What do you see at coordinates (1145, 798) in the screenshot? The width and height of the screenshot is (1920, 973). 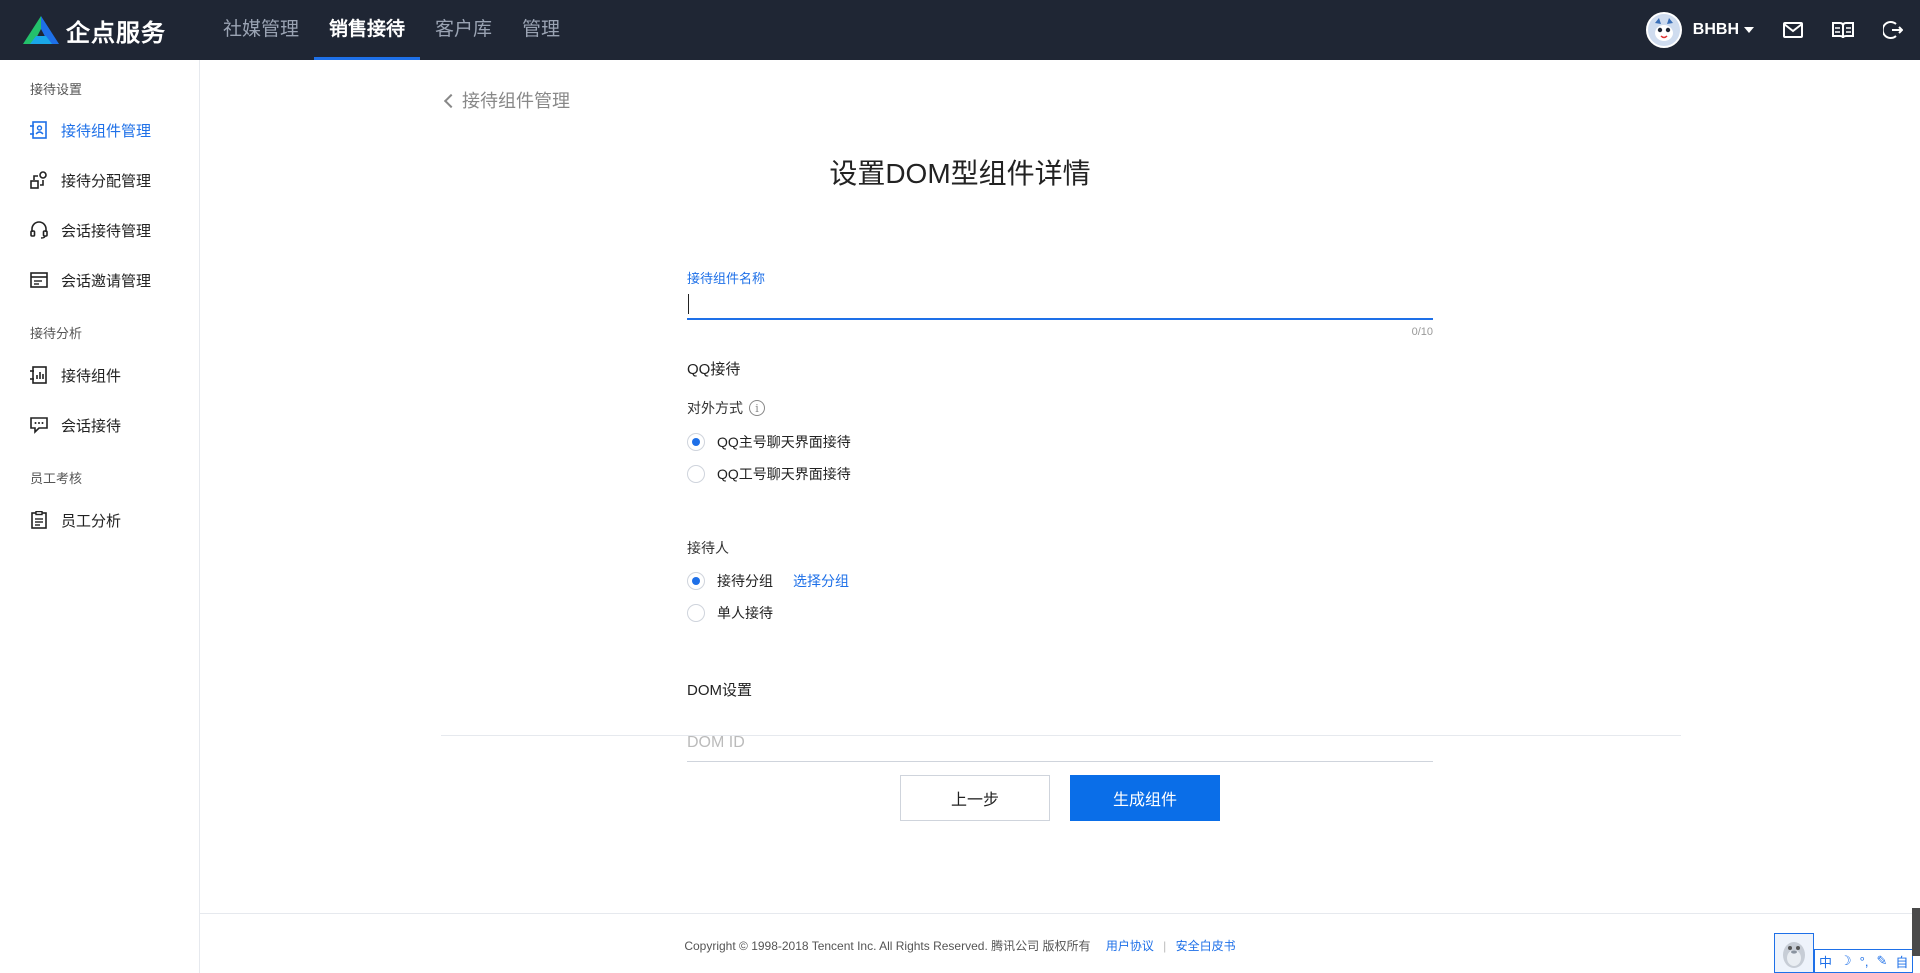 I see `generate-component-button: 生成组件` at bounding box center [1145, 798].